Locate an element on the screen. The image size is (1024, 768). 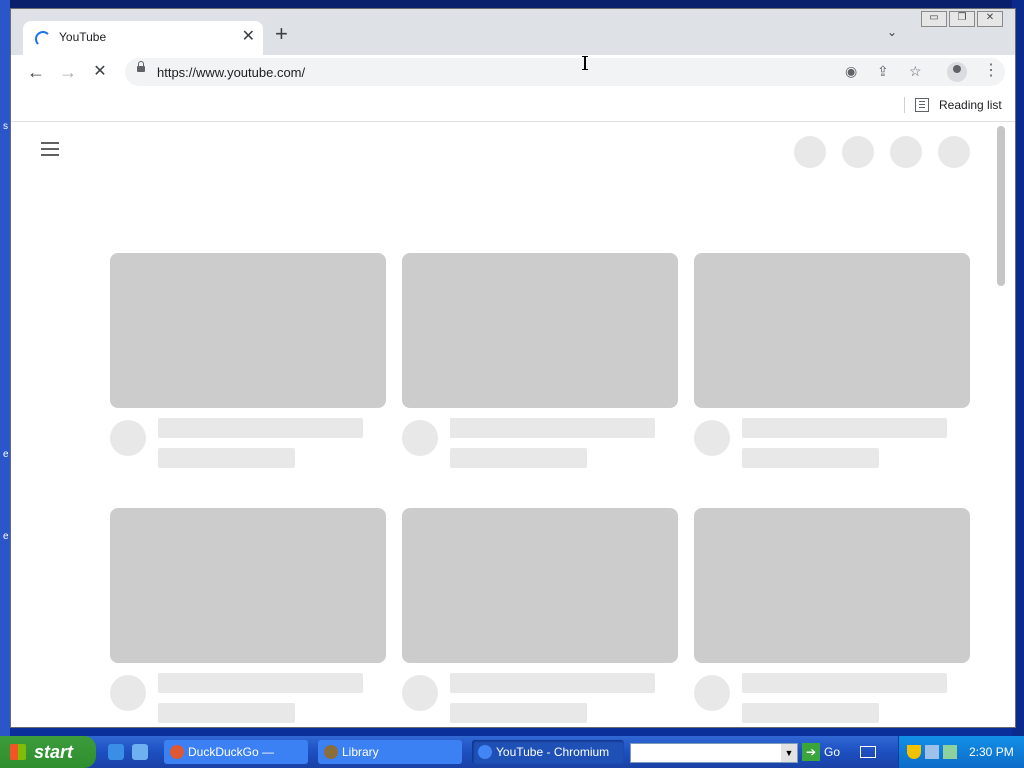
library-icon is located at coordinates (331, 752).